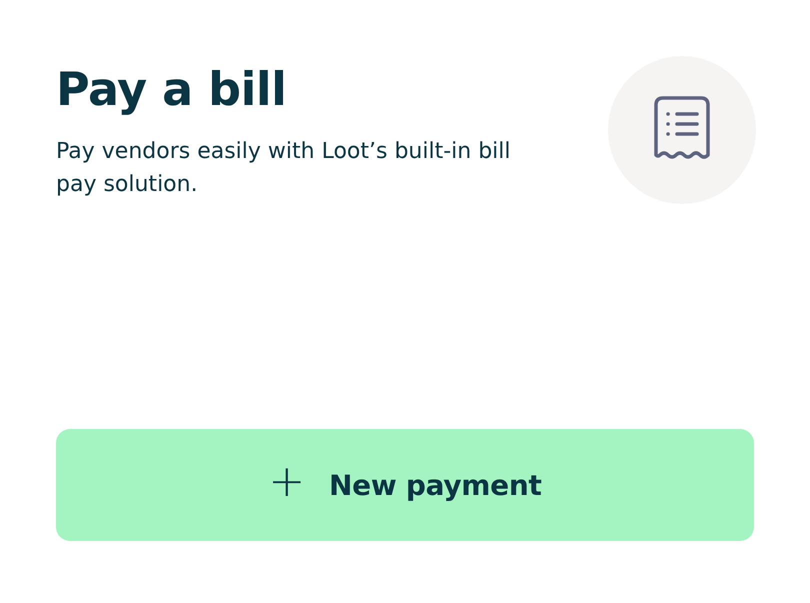  What do you see at coordinates (172, 90) in the screenshot?
I see `page-title: Pay a bill` at bounding box center [172, 90].